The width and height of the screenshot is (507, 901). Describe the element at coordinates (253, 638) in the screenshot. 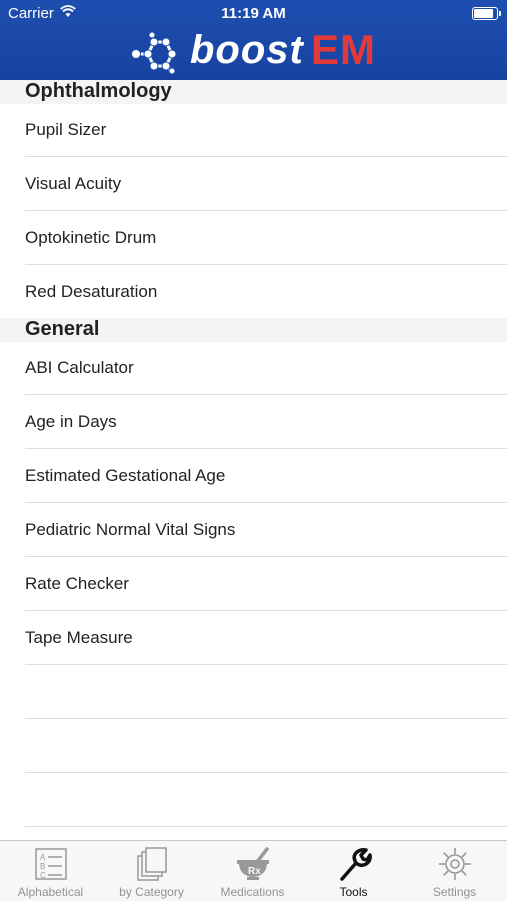

I see `list-item-tape-measure: Tape Measure` at that location.